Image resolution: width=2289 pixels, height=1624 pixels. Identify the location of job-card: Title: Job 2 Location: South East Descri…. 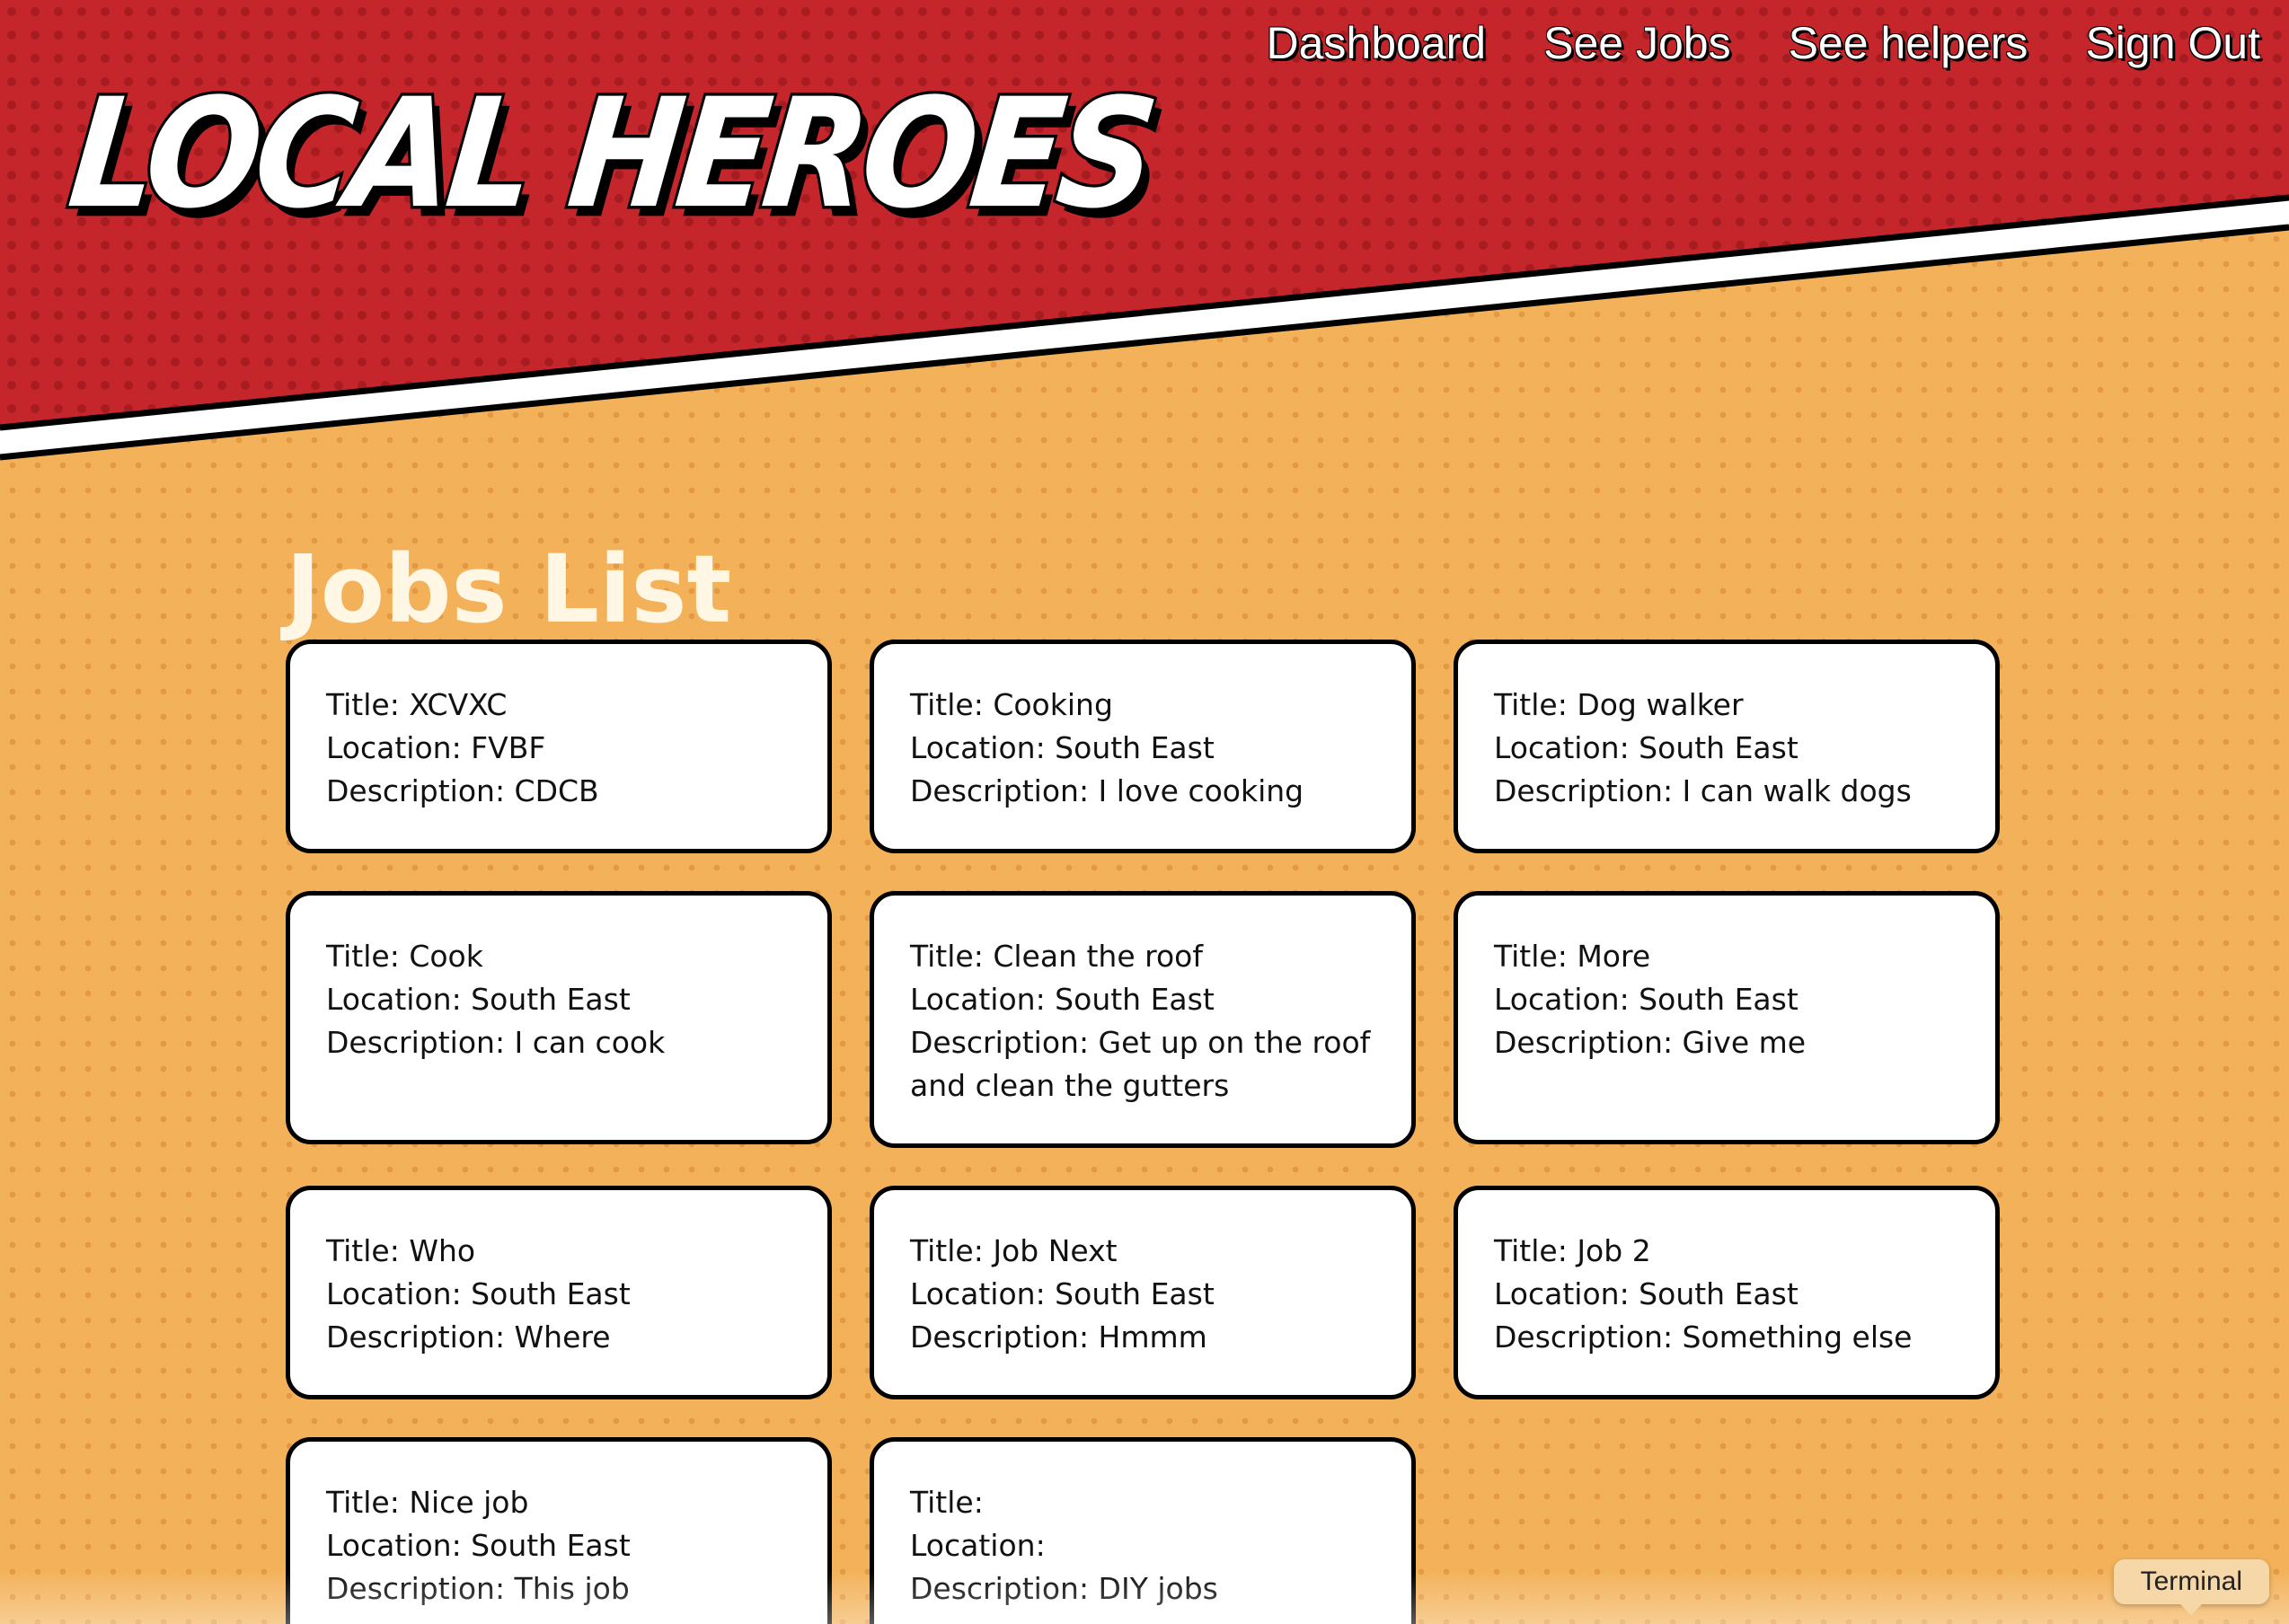
(1727, 1292).